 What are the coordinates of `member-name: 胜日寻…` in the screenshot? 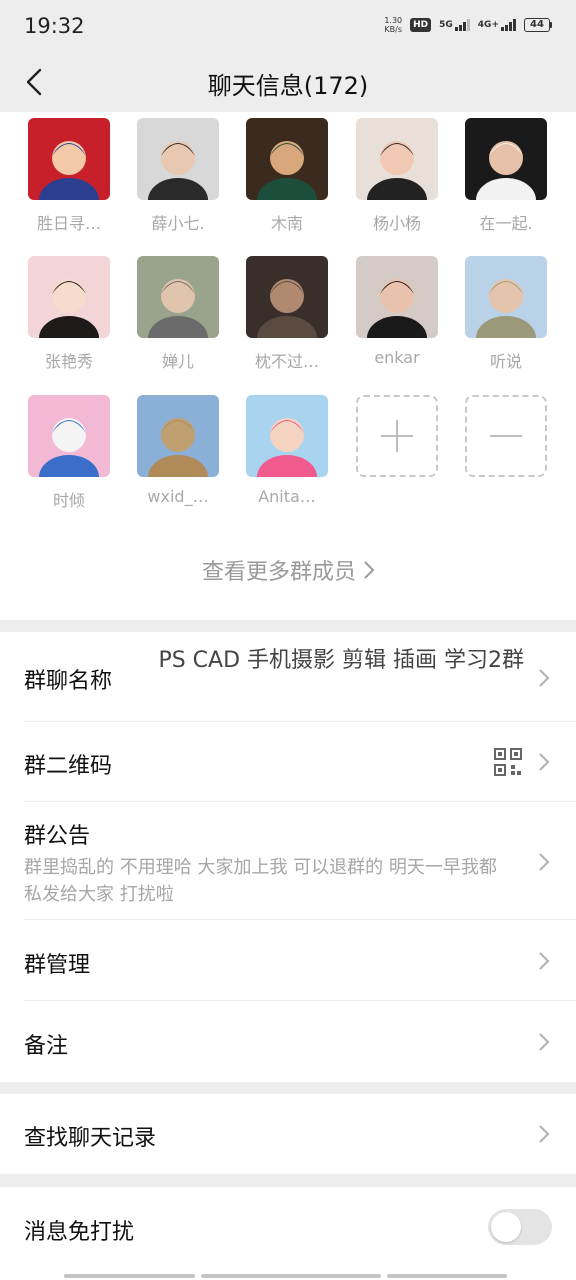 It's located at (68, 223).